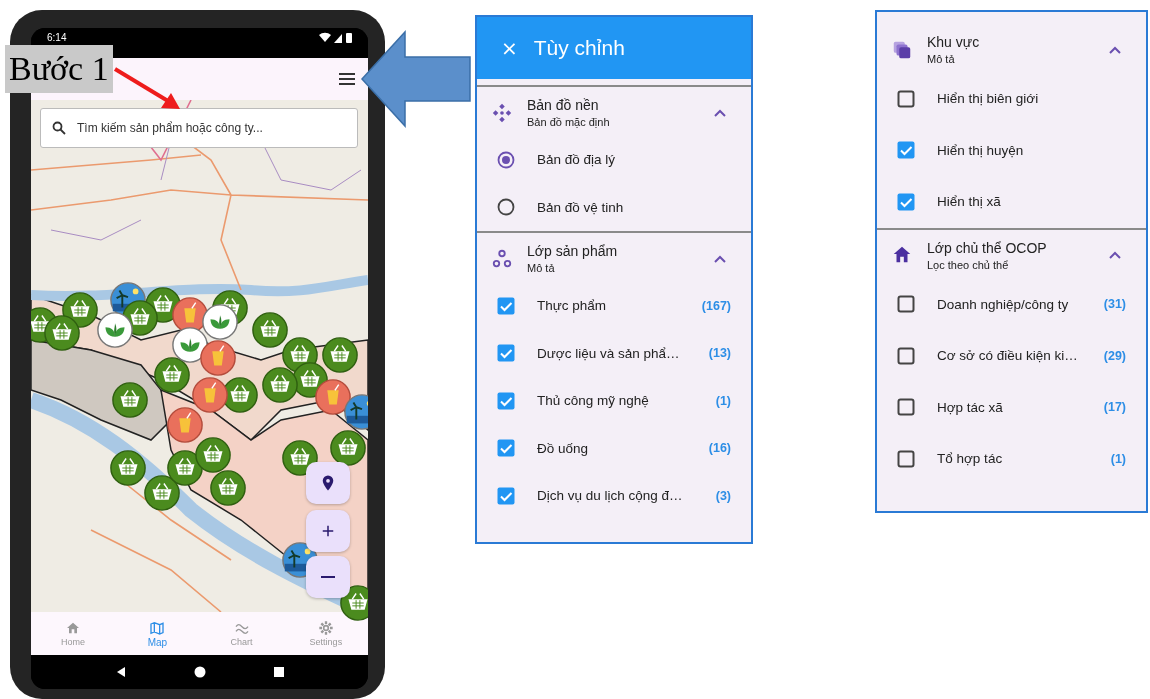 This screenshot has height=699, width=1150. Describe the element at coordinates (954, 42) in the screenshot. I see `section-title: Khu vực` at that location.